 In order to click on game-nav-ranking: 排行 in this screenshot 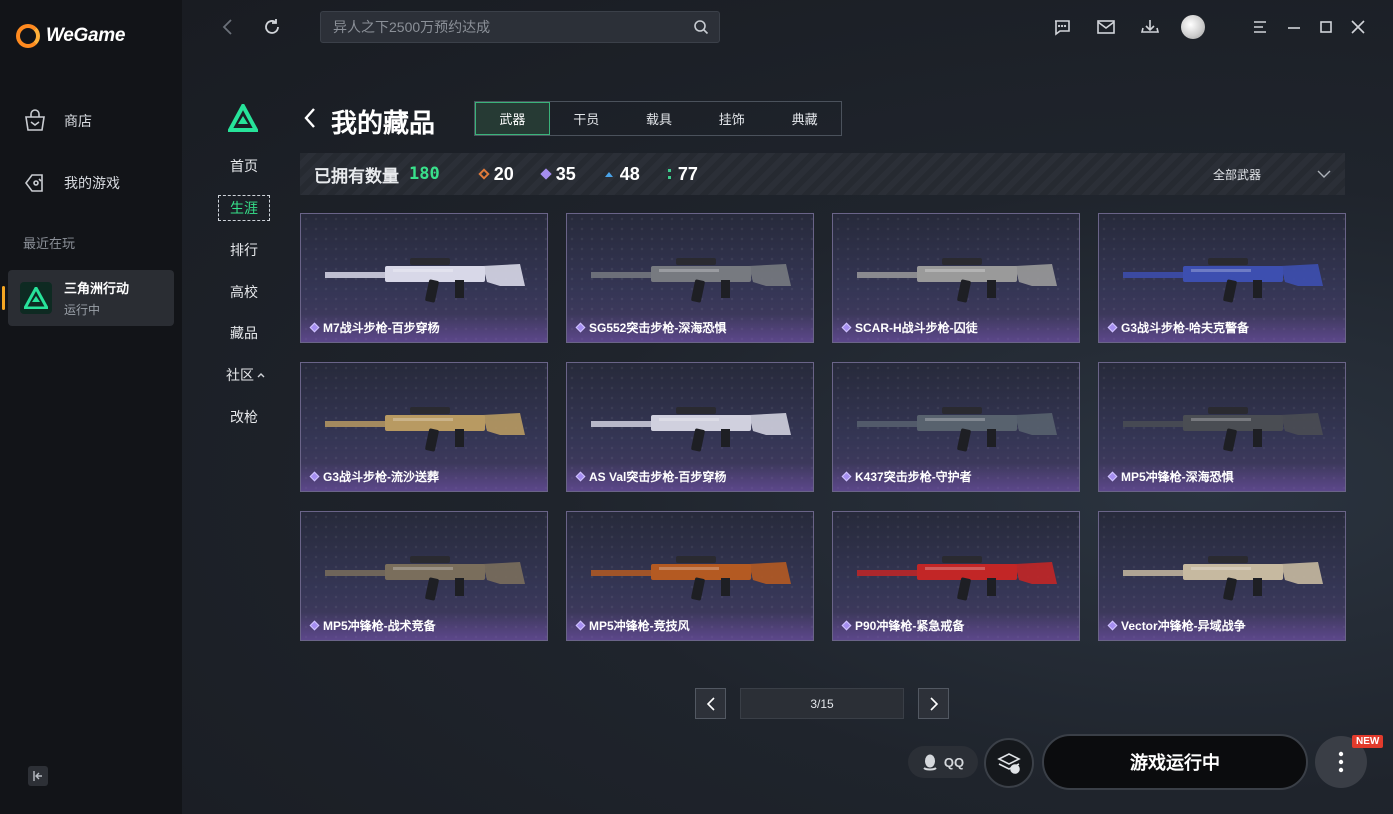, I will do `click(244, 250)`.